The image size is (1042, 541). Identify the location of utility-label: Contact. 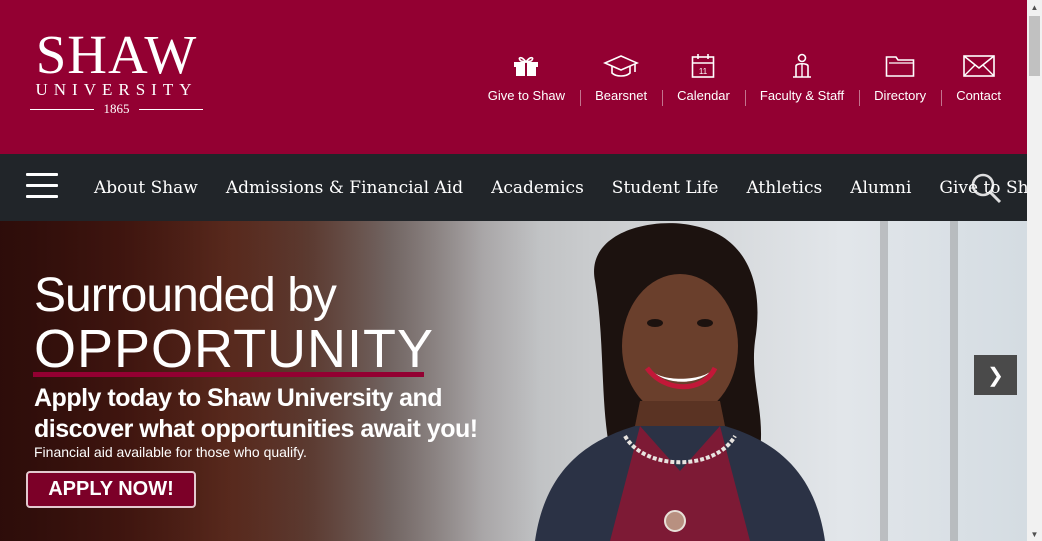
(978, 95).